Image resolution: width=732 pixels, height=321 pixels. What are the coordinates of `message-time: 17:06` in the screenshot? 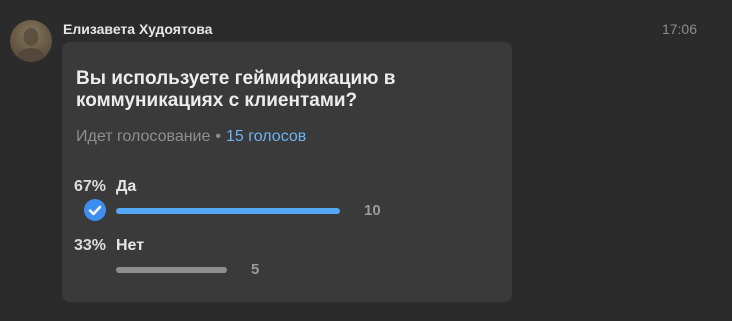 It's located at (679, 29).